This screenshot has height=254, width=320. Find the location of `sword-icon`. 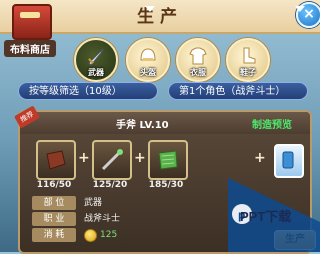

sword-icon is located at coordinates (96, 57).